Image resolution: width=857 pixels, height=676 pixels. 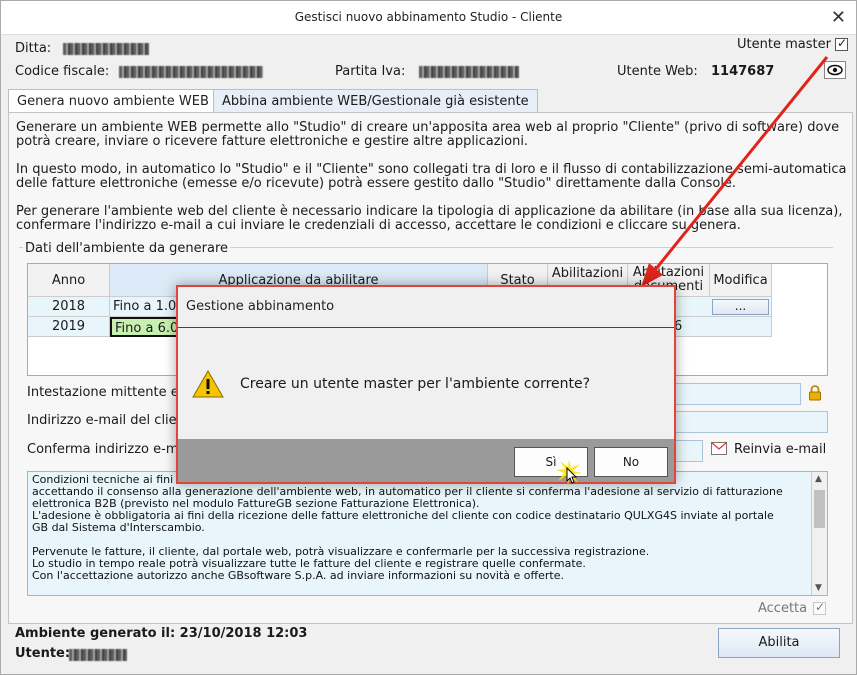 I want to click on intestazione-label: Intestazione mittente e, so click(x=103, y=392).